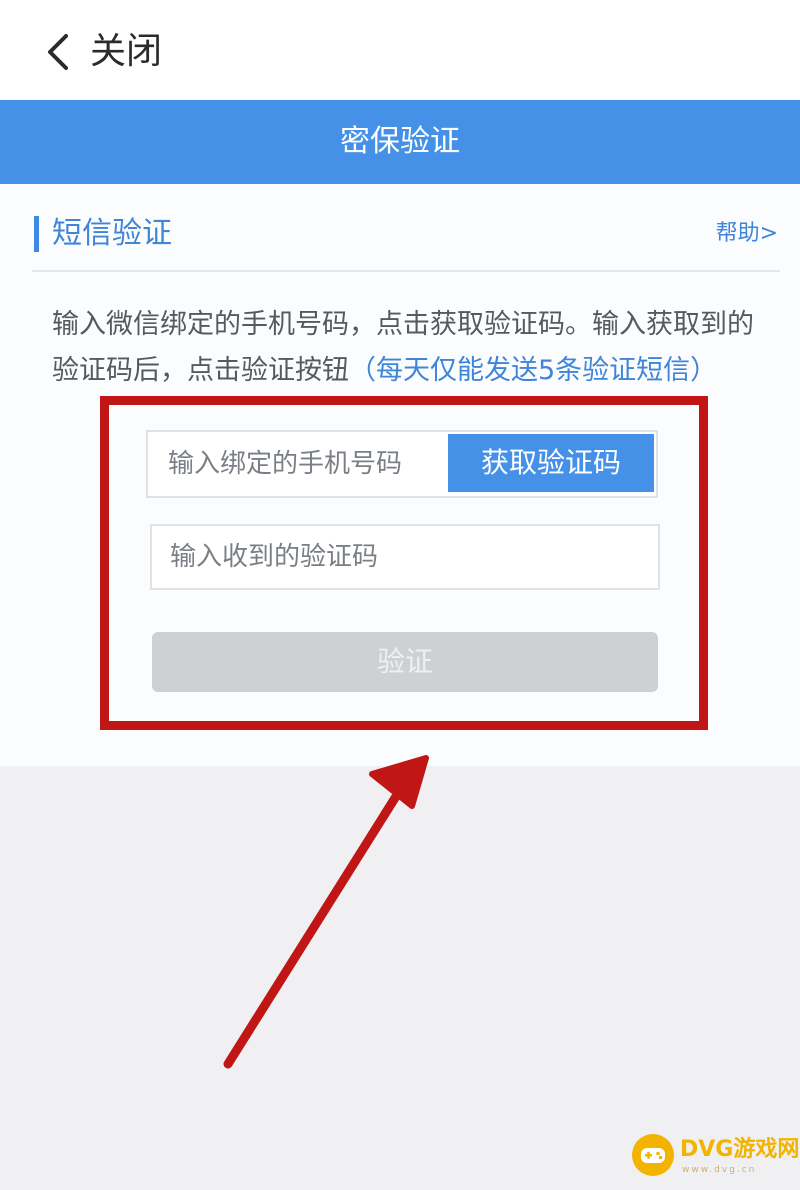 Image resolution: width=800 pixels, height=1190 pixels. I want to click on page-title: 密保验证, so click(400, 142).